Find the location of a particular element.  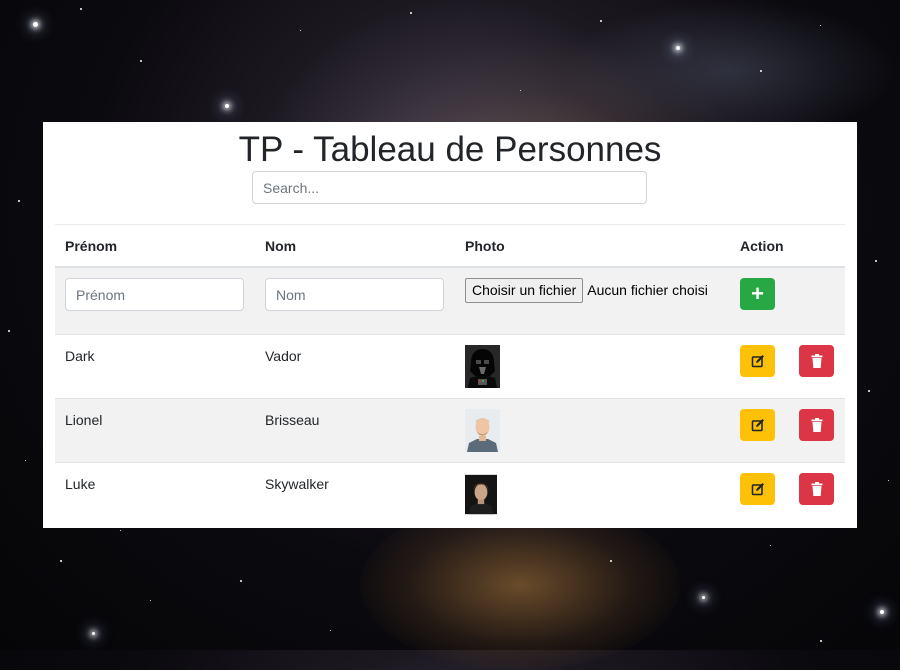

table-row: Lionel Brisseau is located at coordinates (450, 429).